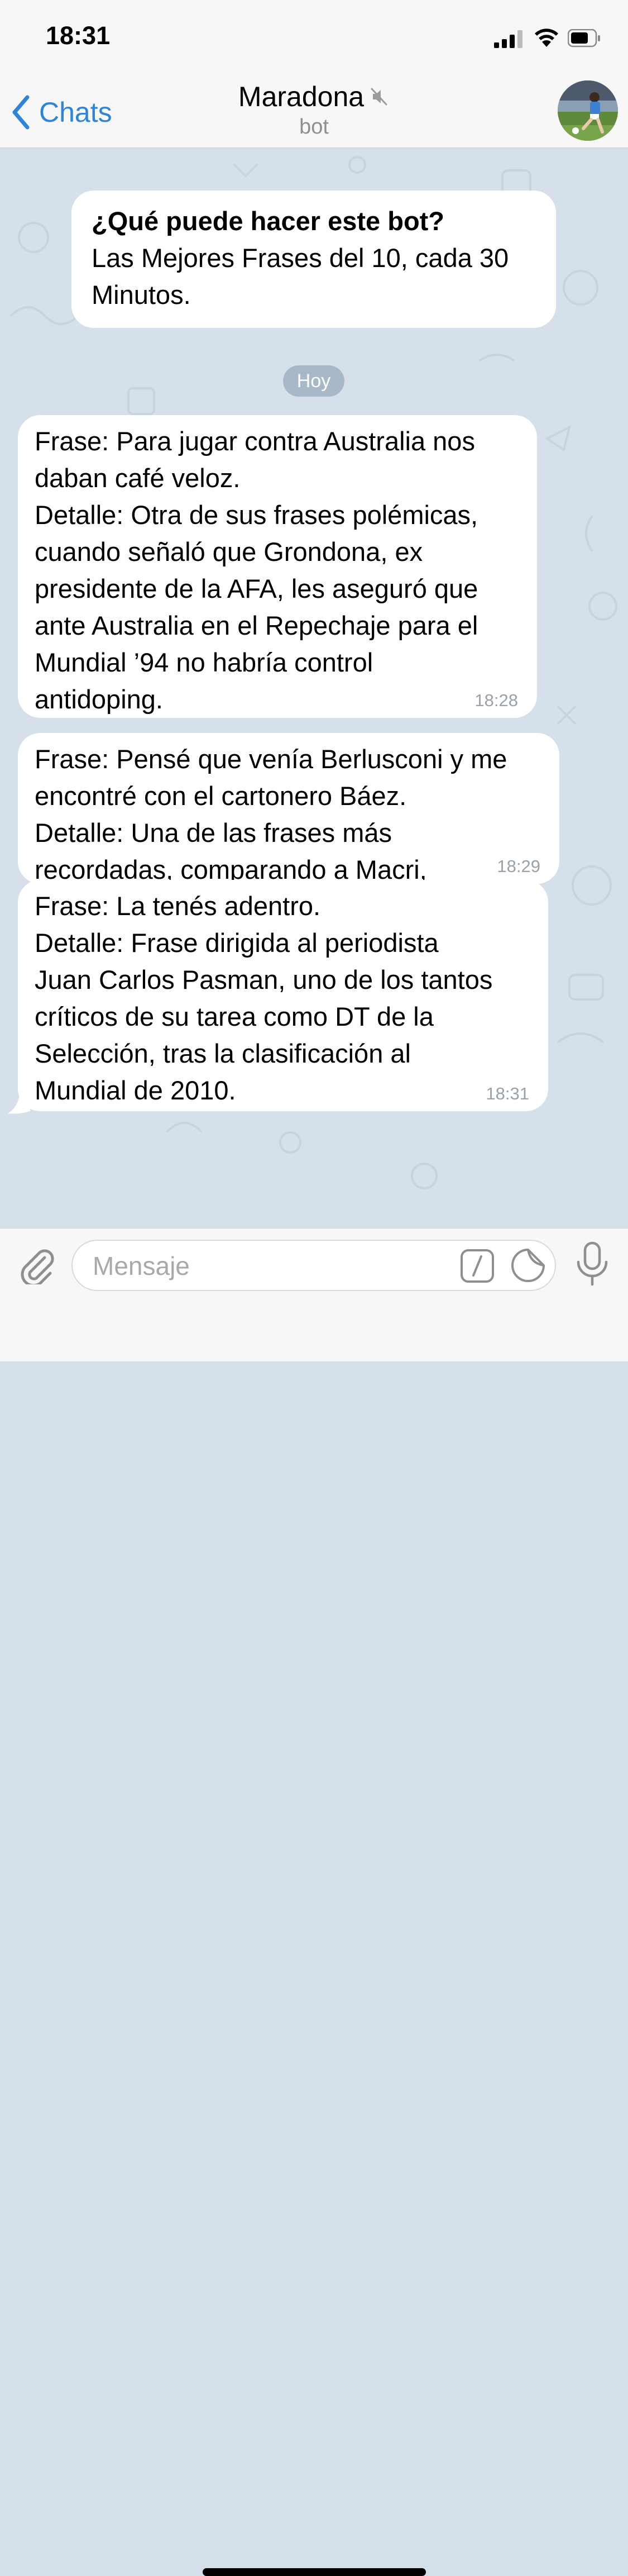  What do you see at coordinates (264, 998) in the screenshot?
I see `message-text: Frase: La tenés adentro. Detalle` at bounding box center [264, 998].